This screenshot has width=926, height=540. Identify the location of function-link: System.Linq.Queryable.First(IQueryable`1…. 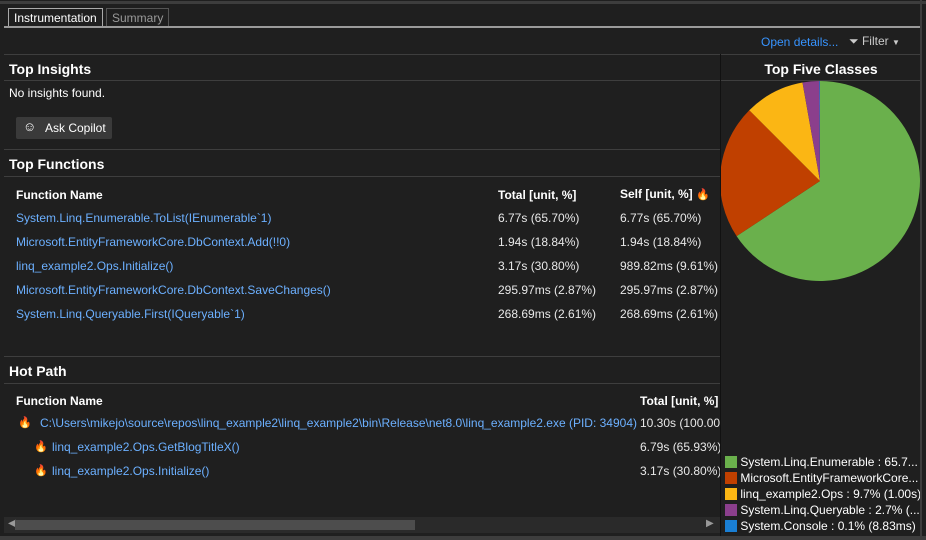
(130, 314).